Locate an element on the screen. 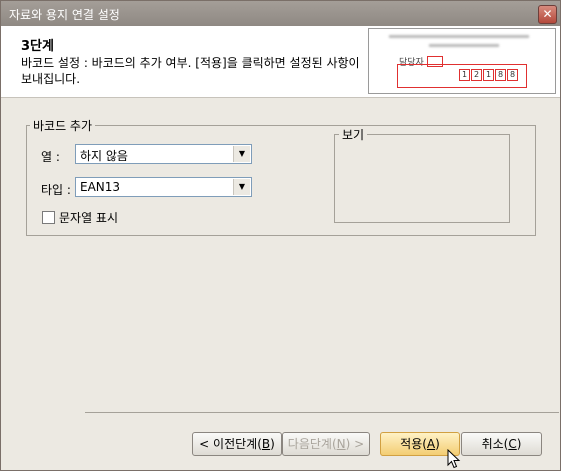  footer-divider is located at coordinates (322, 412).